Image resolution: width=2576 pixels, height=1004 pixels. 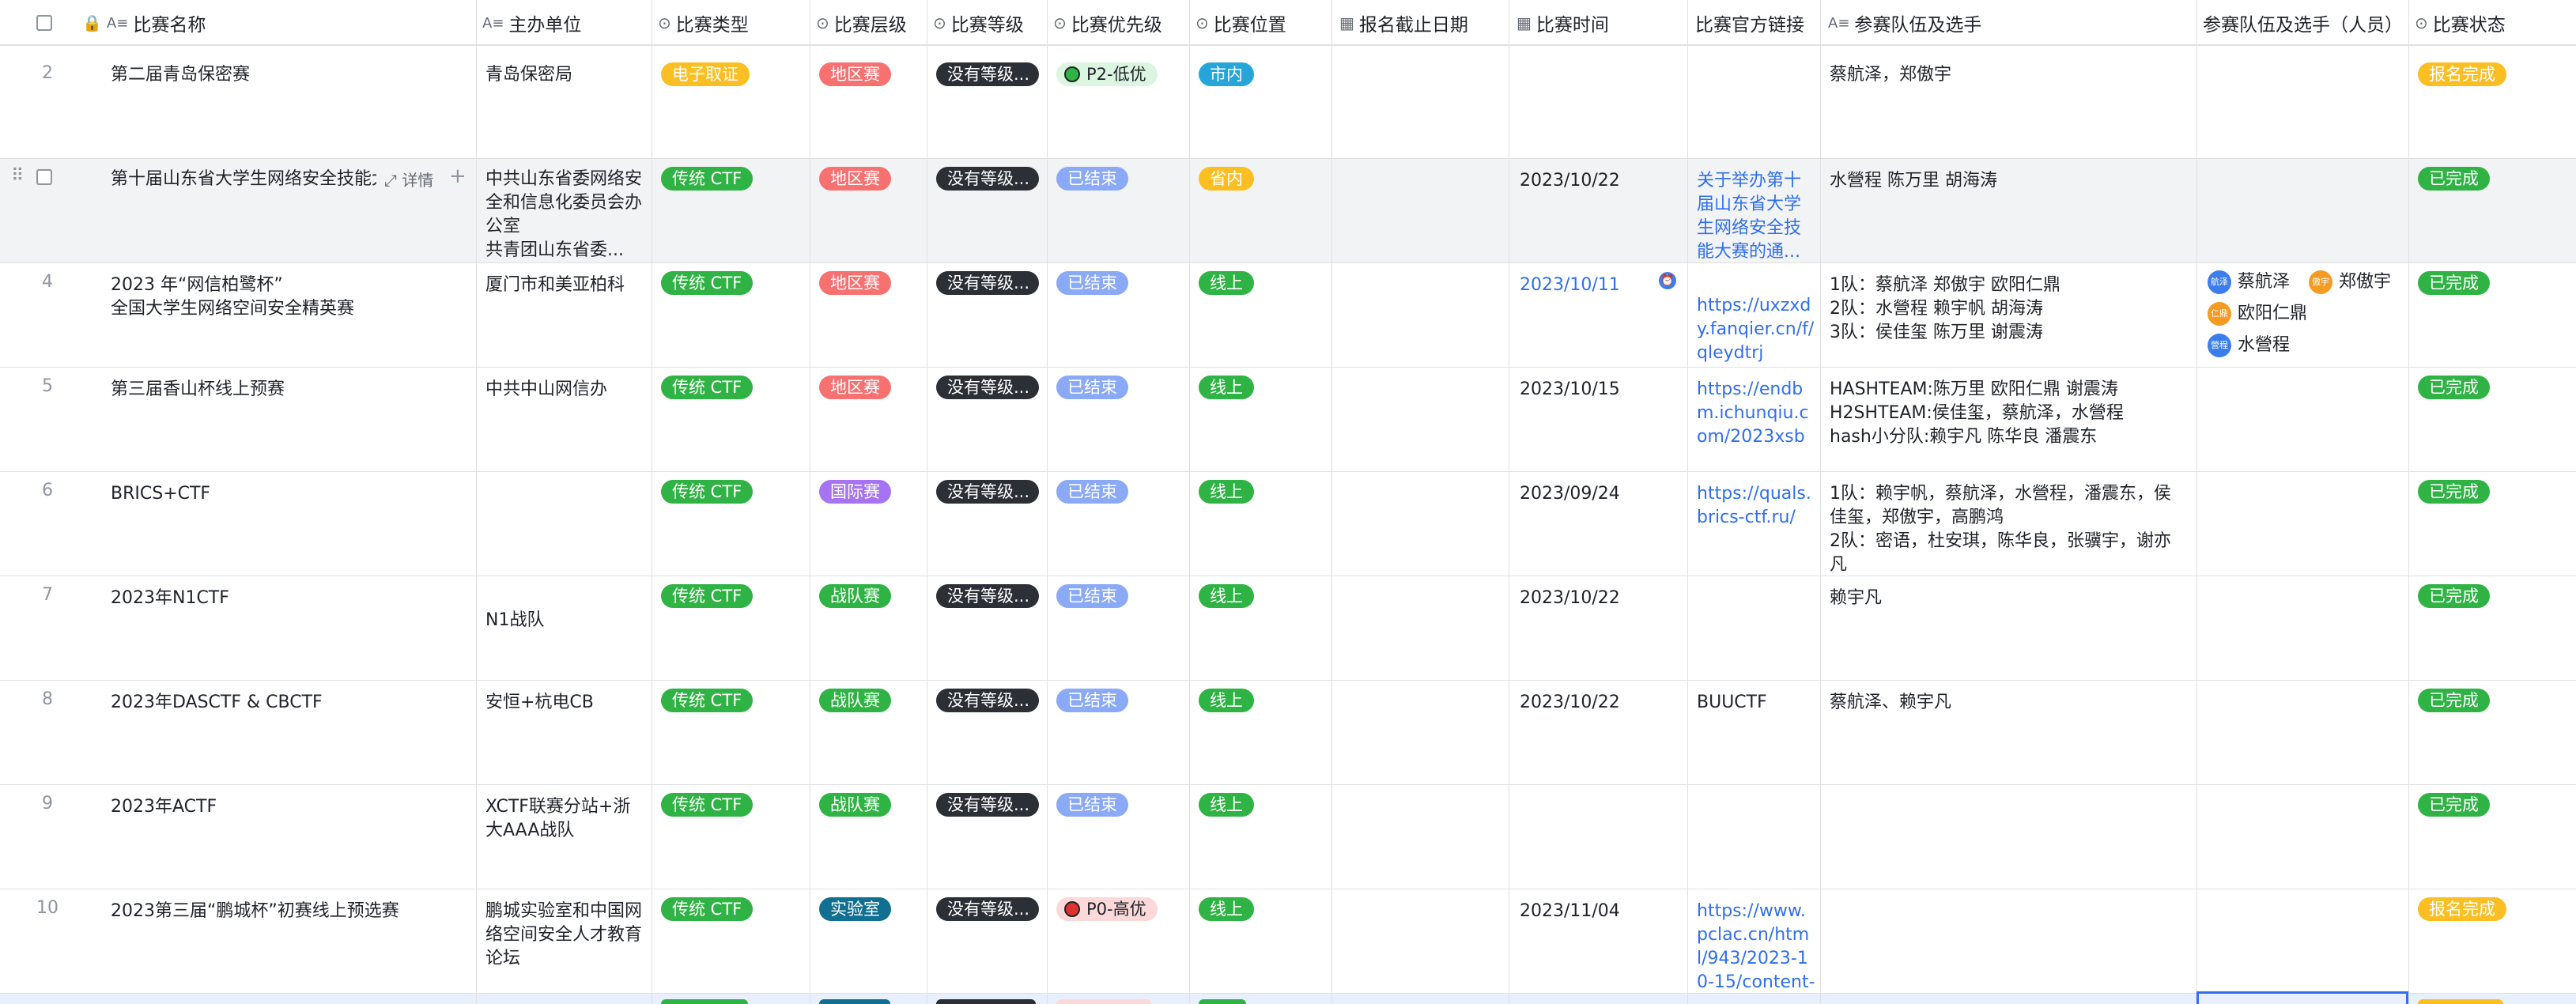 What do you see at coordinates (1599, 494) in the screenshot?
I see `cell-time: 2023/09/24` at bounding box center [1599, 494].